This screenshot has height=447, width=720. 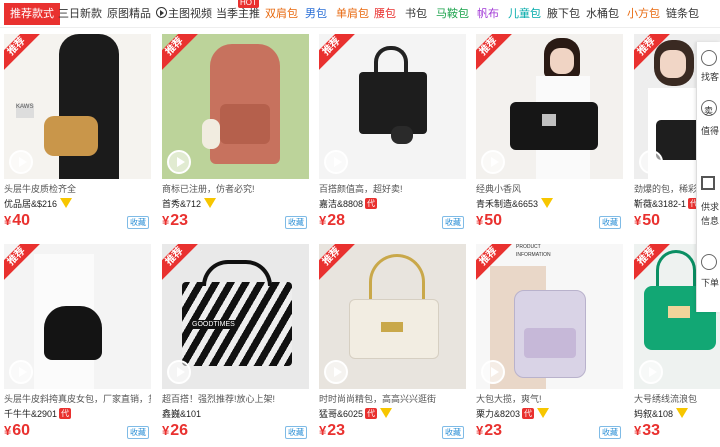 I want to click on tab-waist-bag: 腰包, so click(x=385, y=14).